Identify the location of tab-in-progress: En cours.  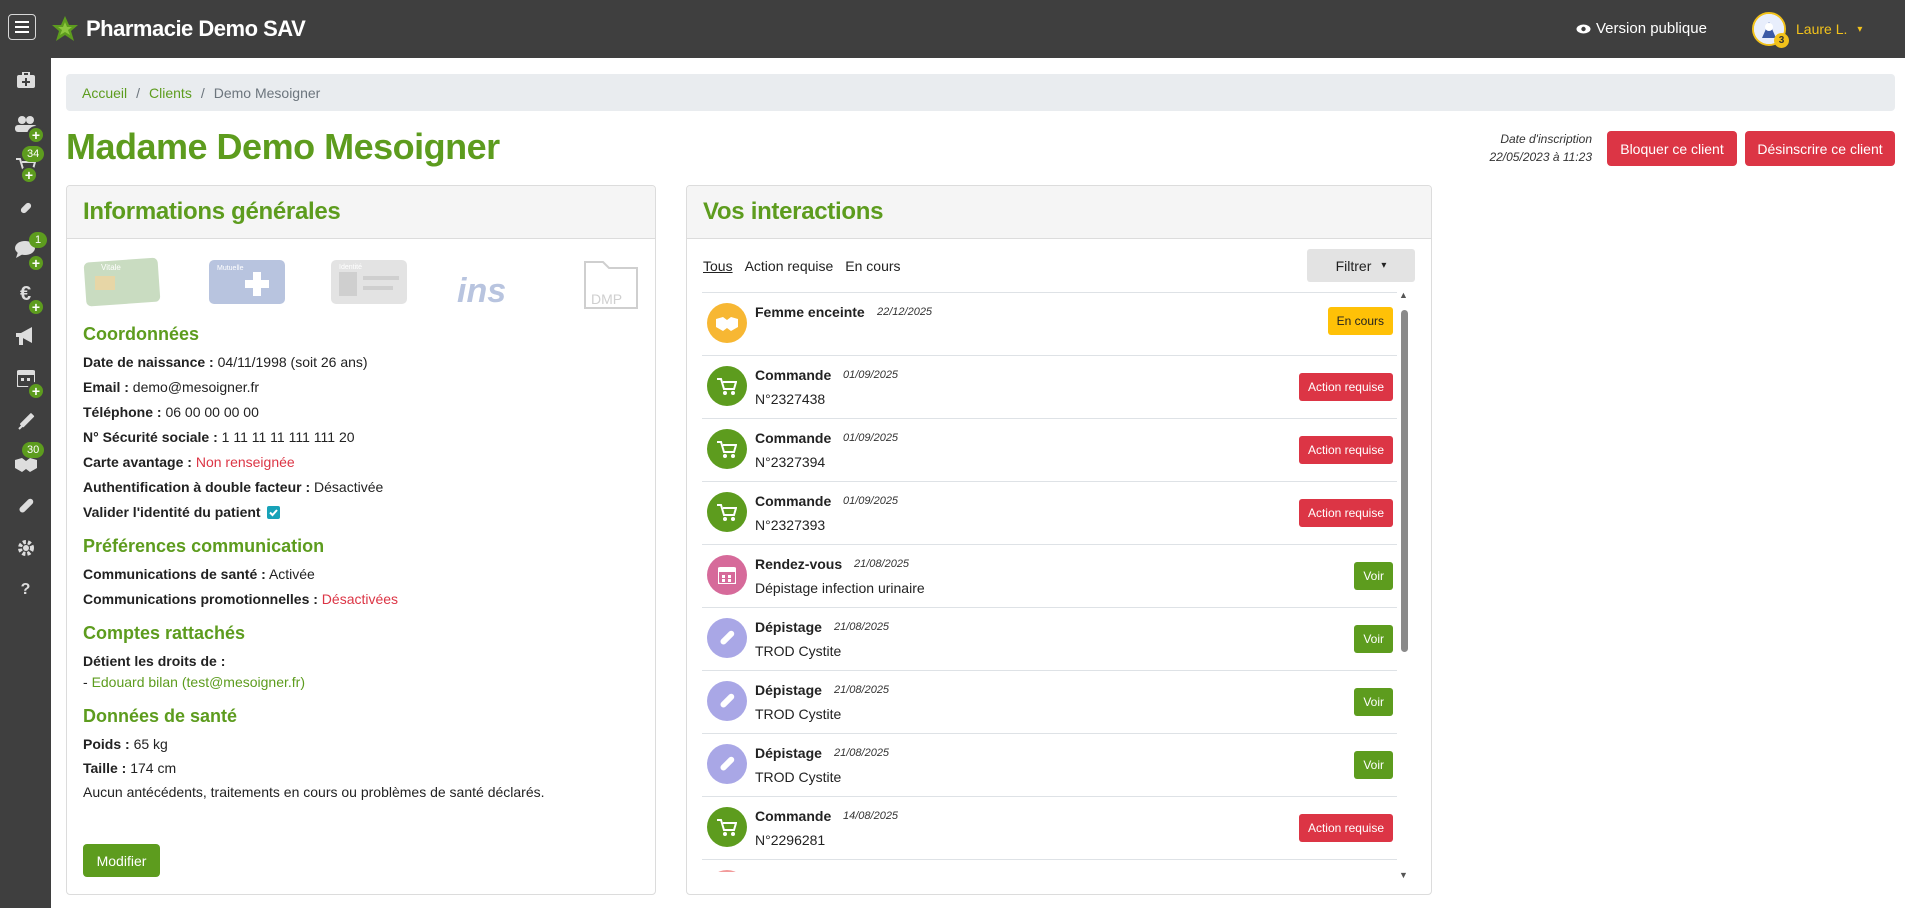
(872, 266).